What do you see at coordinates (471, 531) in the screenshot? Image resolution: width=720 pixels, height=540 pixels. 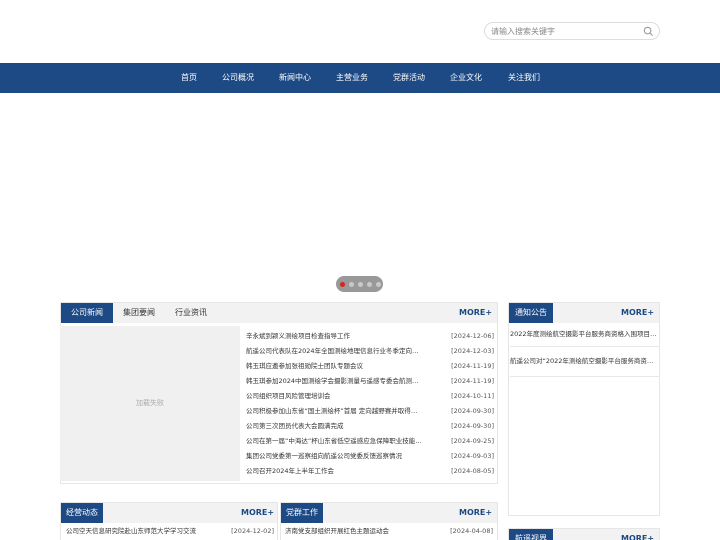 I see `party-item-date: [2024-04-08]` at bounding box center [471, 531].